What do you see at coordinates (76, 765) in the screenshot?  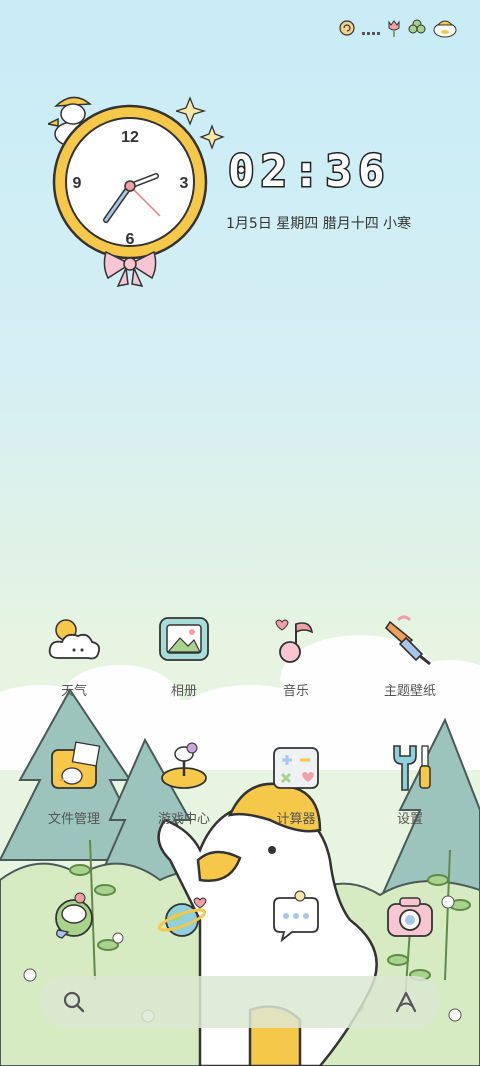 I see `folder-duck-icon` at bounding box center [76, 765].